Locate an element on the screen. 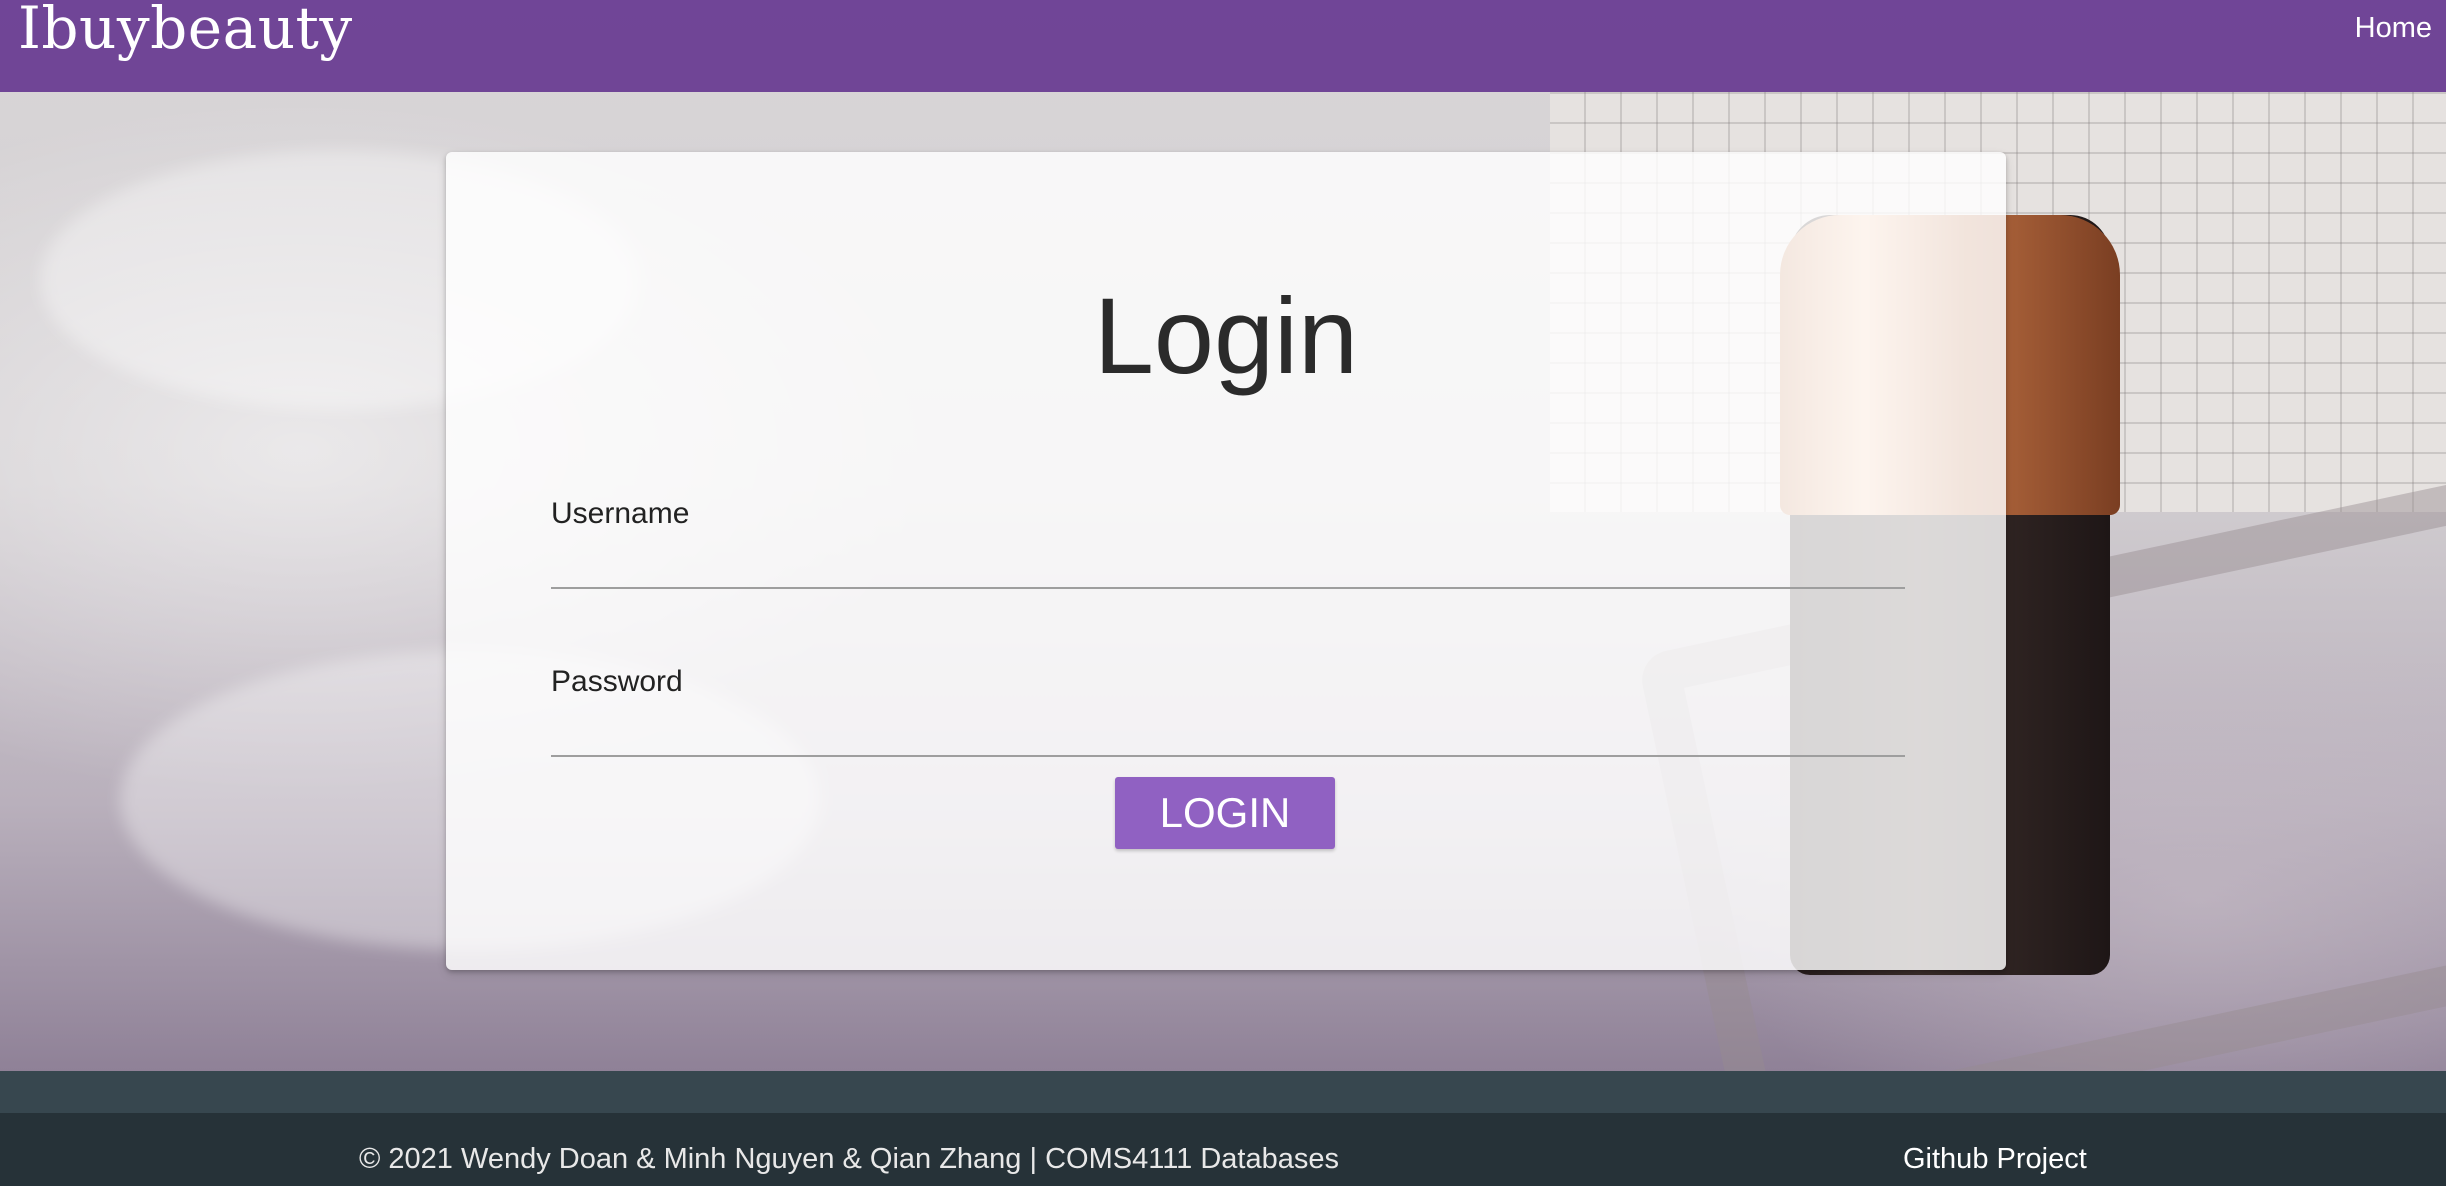  username-field: Username is located at coordinates (1228, 557).